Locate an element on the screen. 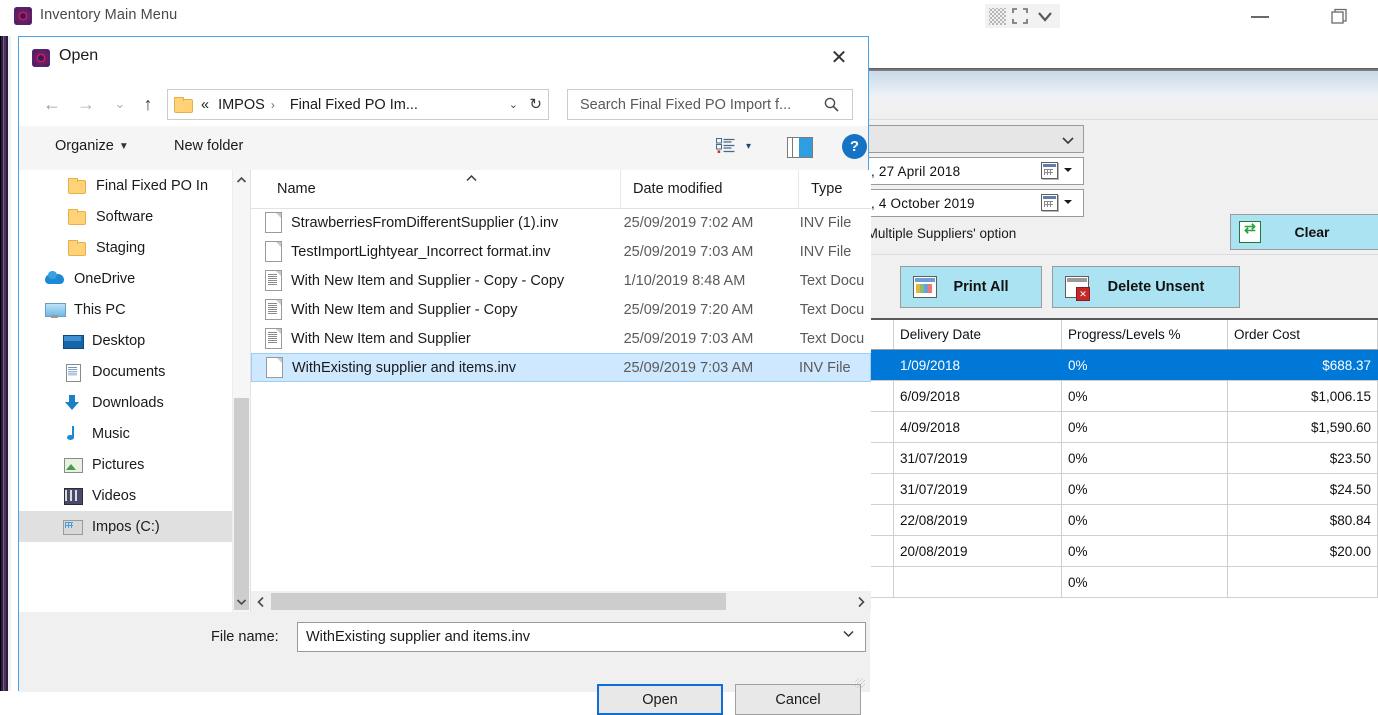 Image resolution: width=1378 pixels, height=715 pixels. chevron-down-icon: ⌄ is located at coordinates (513, 104).